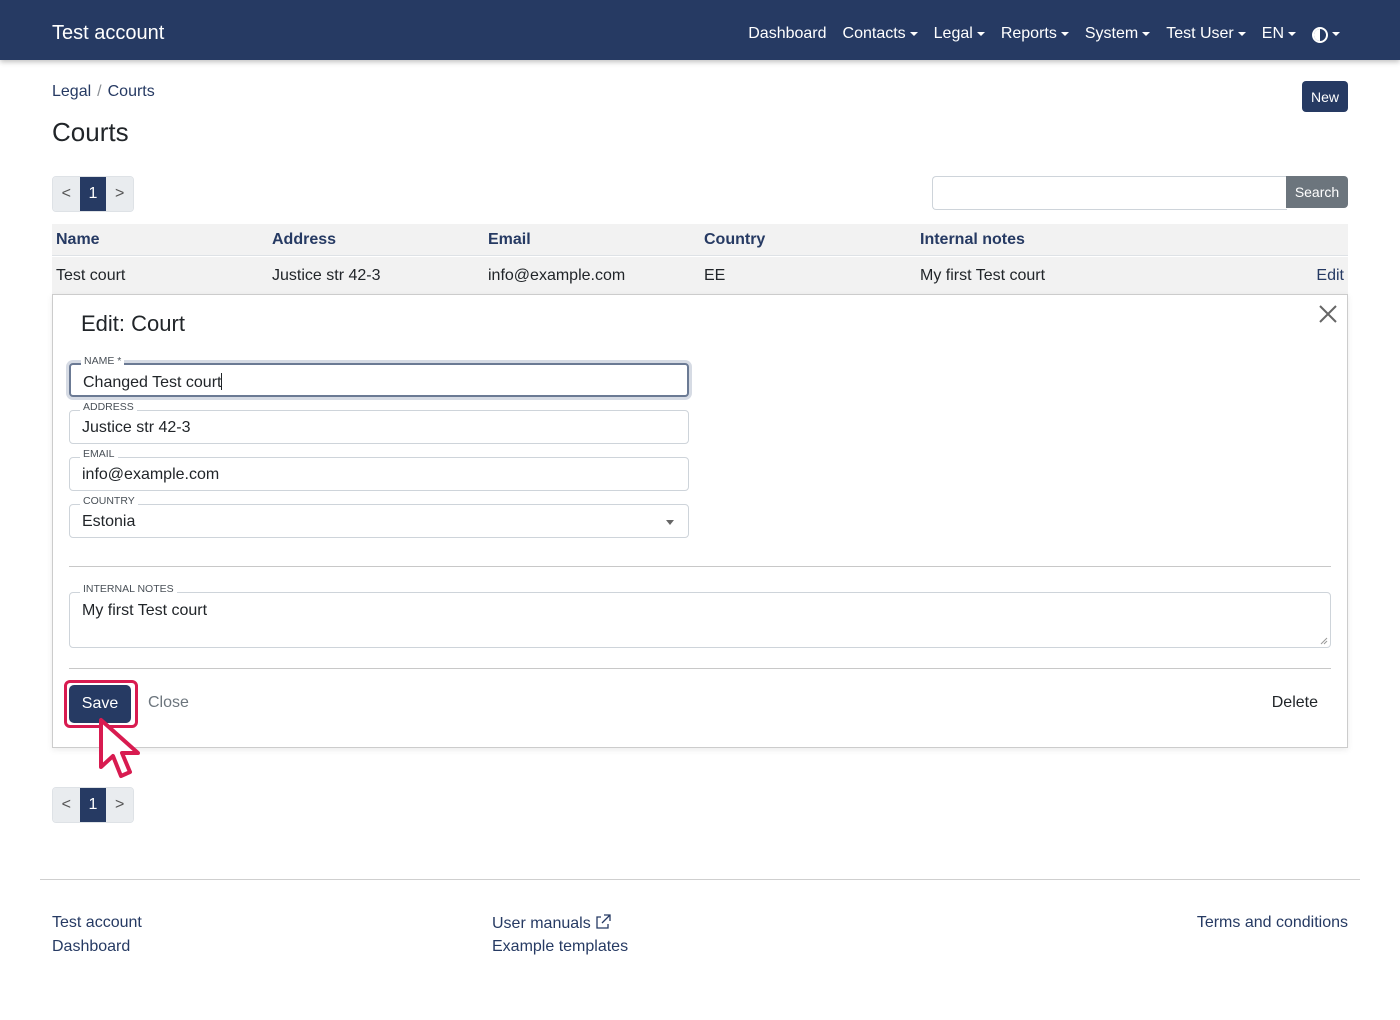 The height and width of the screenshot is (1020, 1400). Describe the element at coordinates (700, 879) in the screenshot. I see `footer-divider` at that location.